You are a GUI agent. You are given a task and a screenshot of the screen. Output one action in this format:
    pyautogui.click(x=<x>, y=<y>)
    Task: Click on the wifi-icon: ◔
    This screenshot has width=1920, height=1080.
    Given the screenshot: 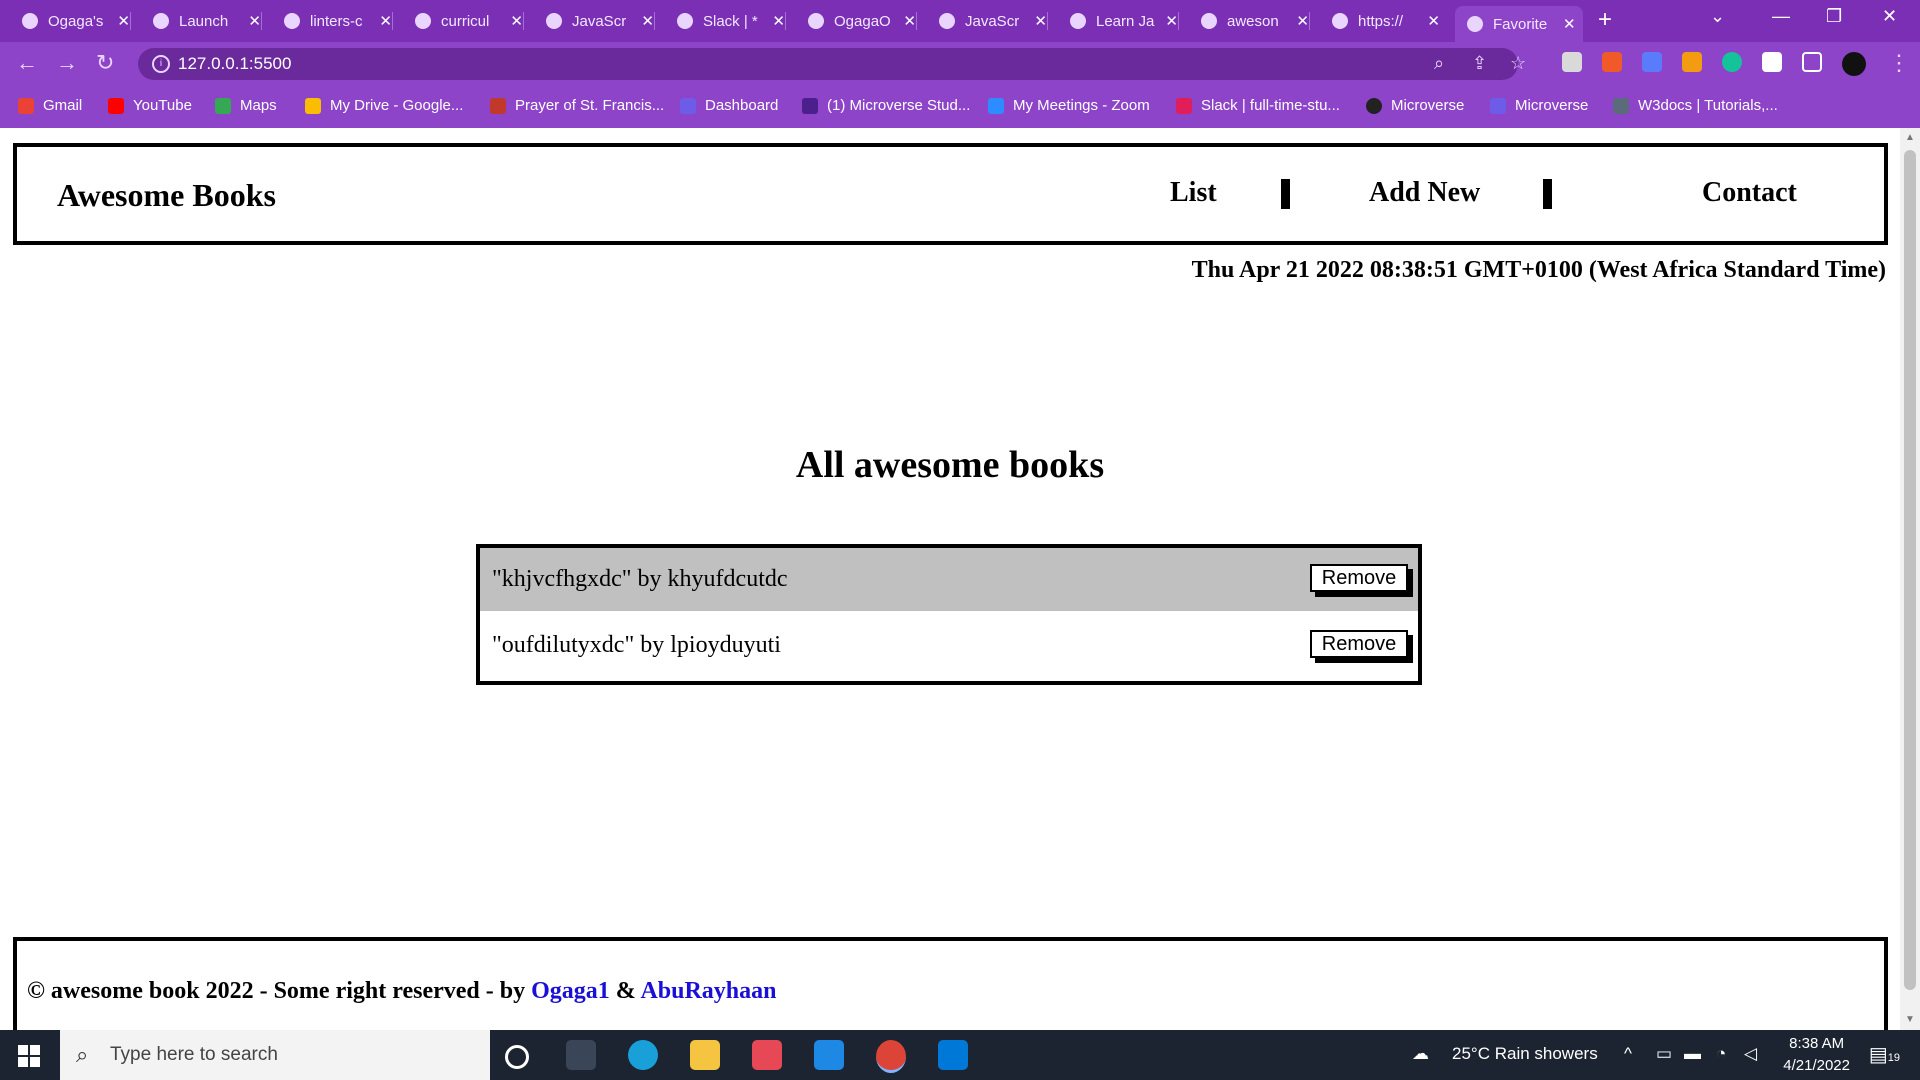 What is the action you would take?
    pyautogui.click(x=1721, y=1054)
    